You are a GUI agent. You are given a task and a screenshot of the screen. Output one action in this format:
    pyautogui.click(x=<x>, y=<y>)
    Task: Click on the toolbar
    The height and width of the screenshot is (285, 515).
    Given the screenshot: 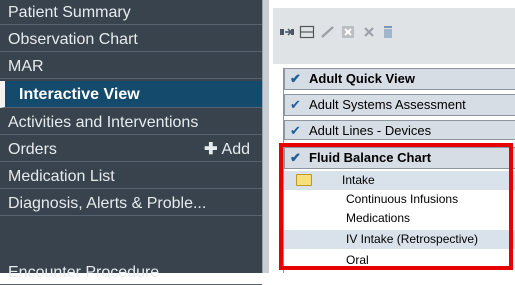 What is the action you would take?
    pyautogui.click(x=394, y=36)
    